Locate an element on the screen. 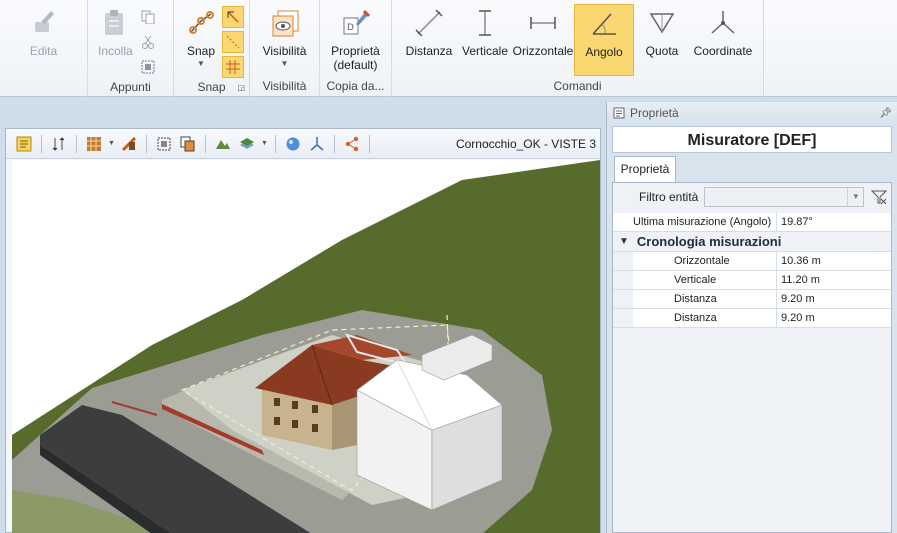 This screenshot has height=533, width=897. distanza-button: Distanza is located at coordinates (429, 40).